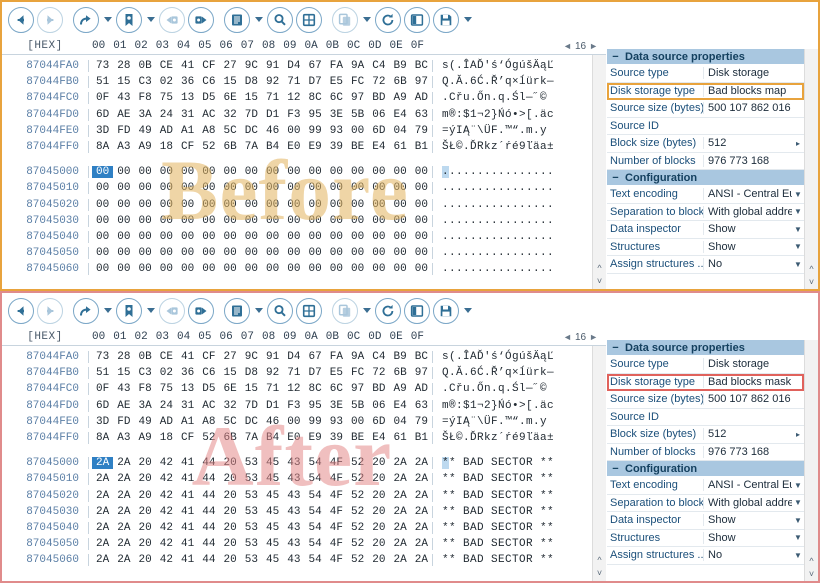  I want to click on hex-byte-cell: 42, so click(166, 544).